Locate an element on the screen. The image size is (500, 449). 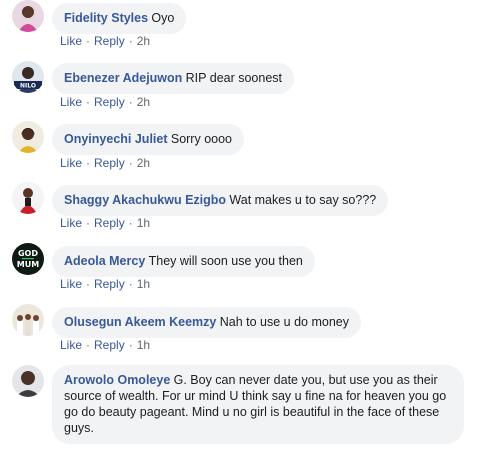
comment-author: Ebenezer Adejuwon is located at coordinates (123, 78).